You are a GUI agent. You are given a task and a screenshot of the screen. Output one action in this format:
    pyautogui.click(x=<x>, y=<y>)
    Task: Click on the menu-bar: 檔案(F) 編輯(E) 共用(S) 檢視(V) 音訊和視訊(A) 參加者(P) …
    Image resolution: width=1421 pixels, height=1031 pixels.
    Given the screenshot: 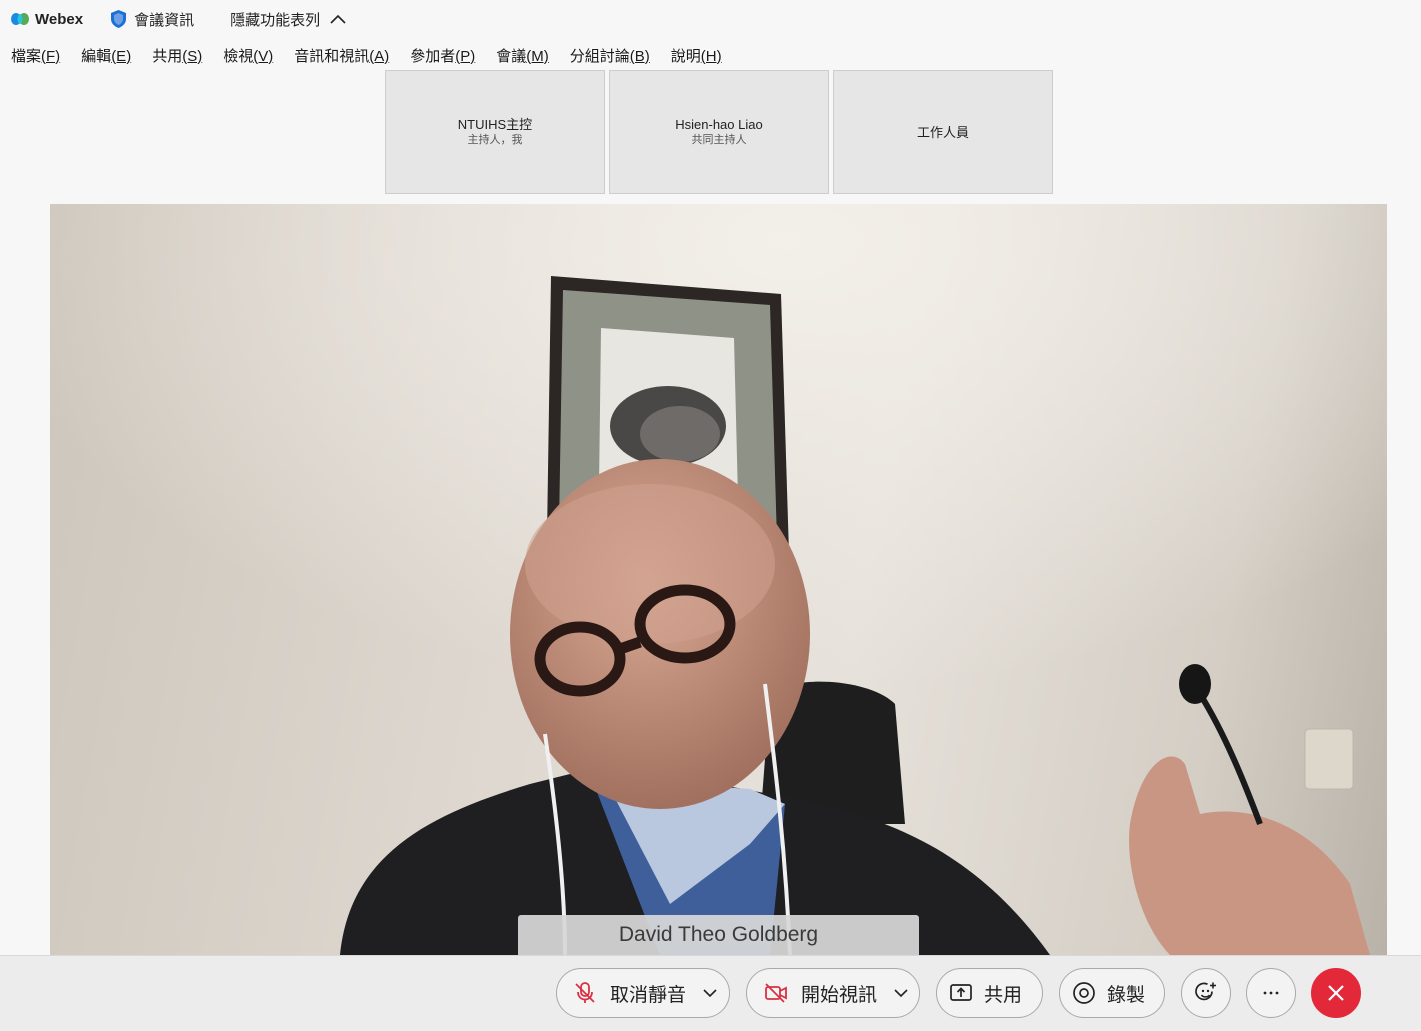 What is the action you would take?
    pyautogui.click(x=366, y=55)
    